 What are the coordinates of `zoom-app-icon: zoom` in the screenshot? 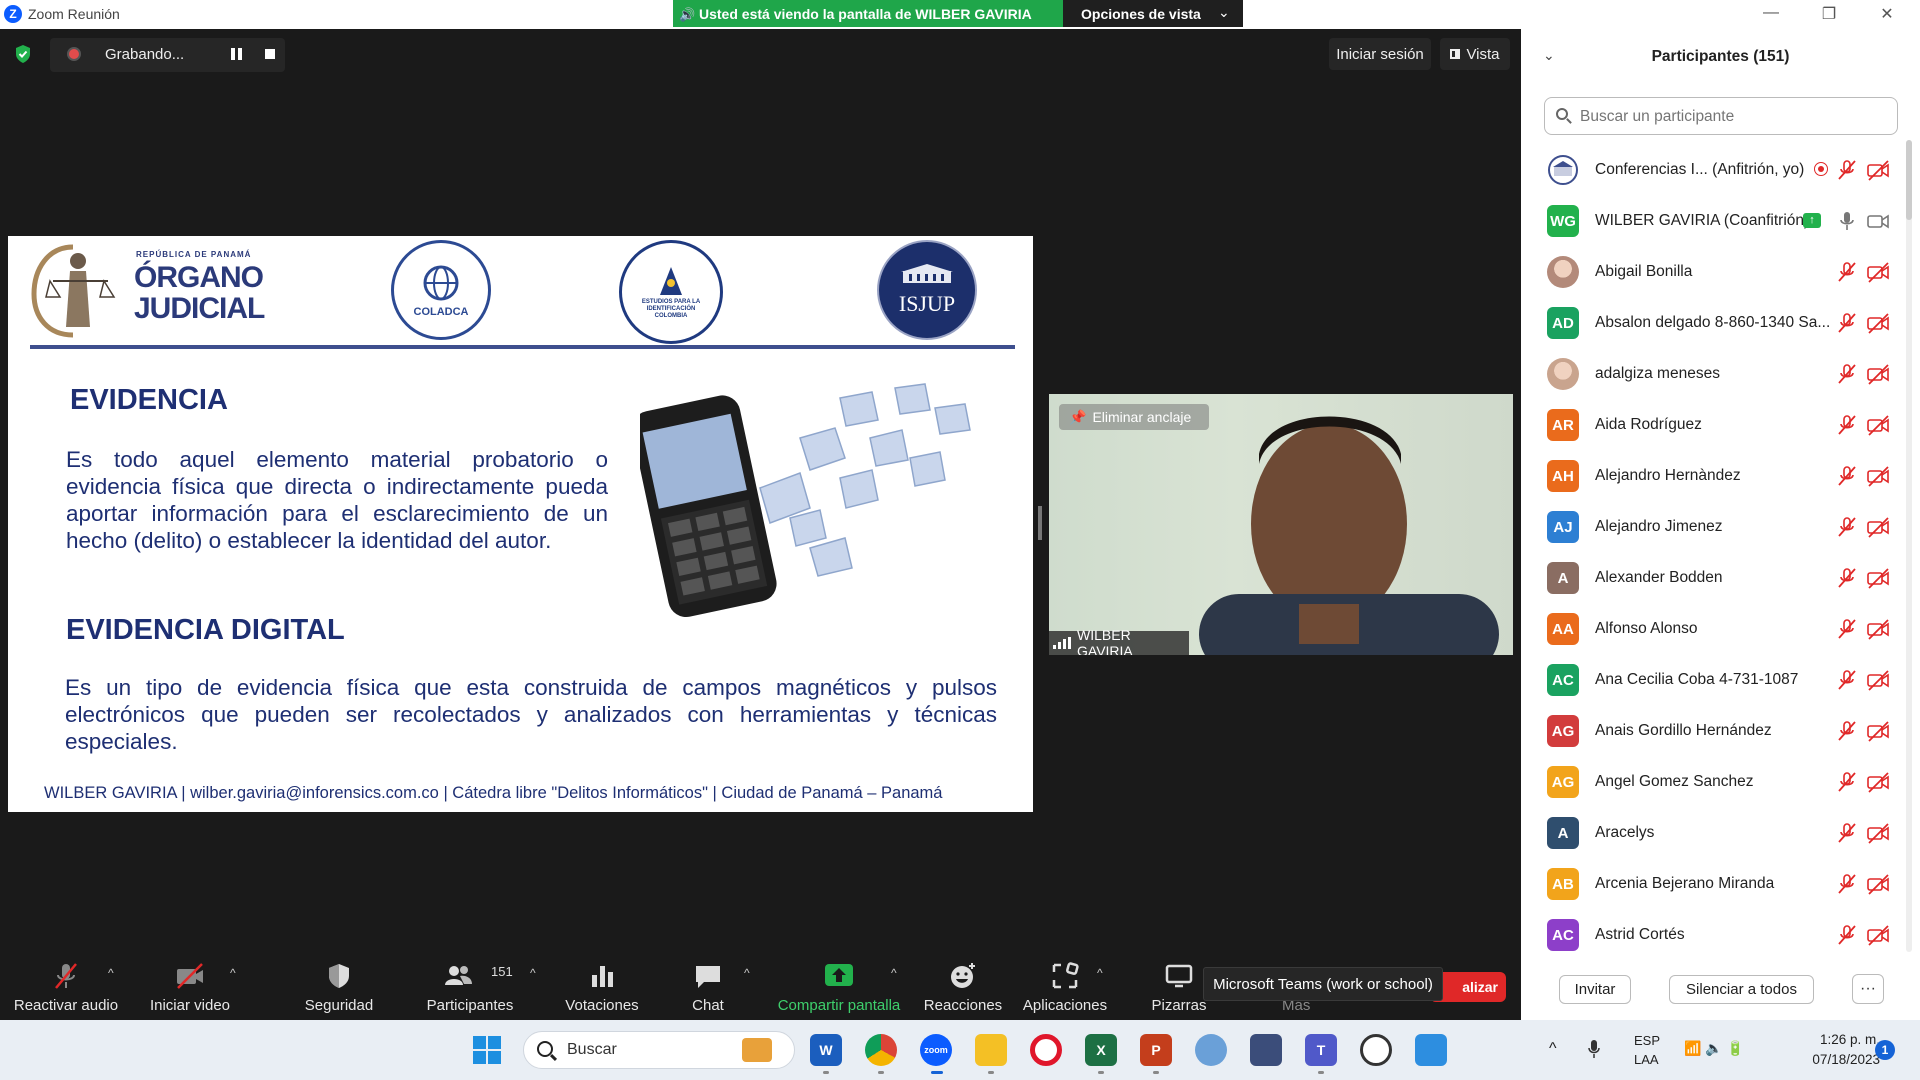 It's located at (936, 1050).